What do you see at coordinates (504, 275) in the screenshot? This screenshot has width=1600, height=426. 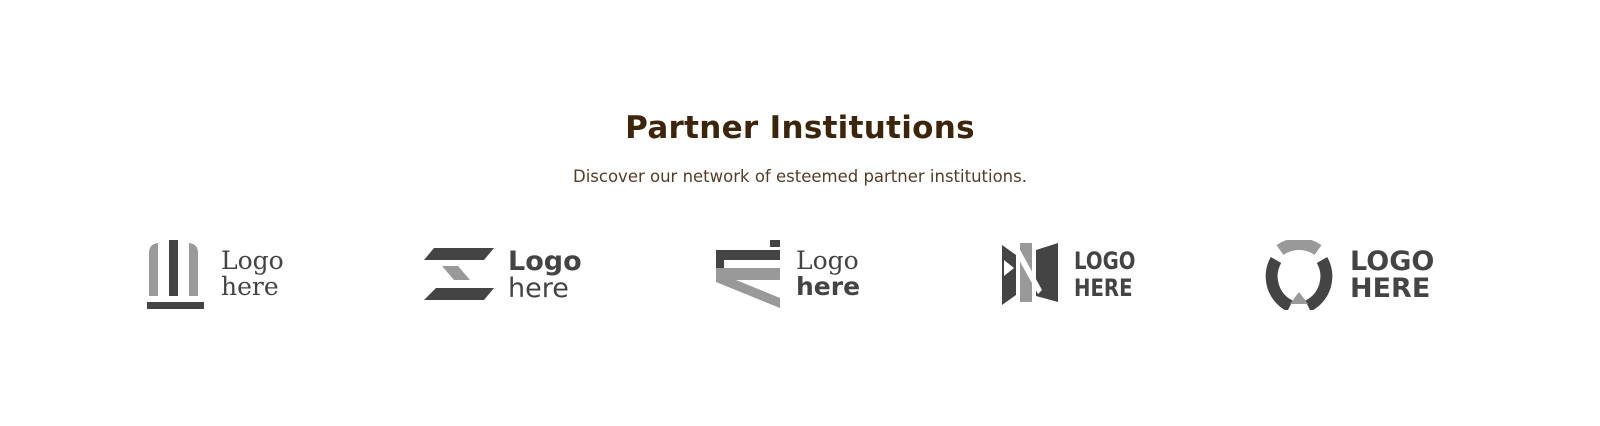 I see `partner-logo-2: Logo here` at bounding box center [504, 275].